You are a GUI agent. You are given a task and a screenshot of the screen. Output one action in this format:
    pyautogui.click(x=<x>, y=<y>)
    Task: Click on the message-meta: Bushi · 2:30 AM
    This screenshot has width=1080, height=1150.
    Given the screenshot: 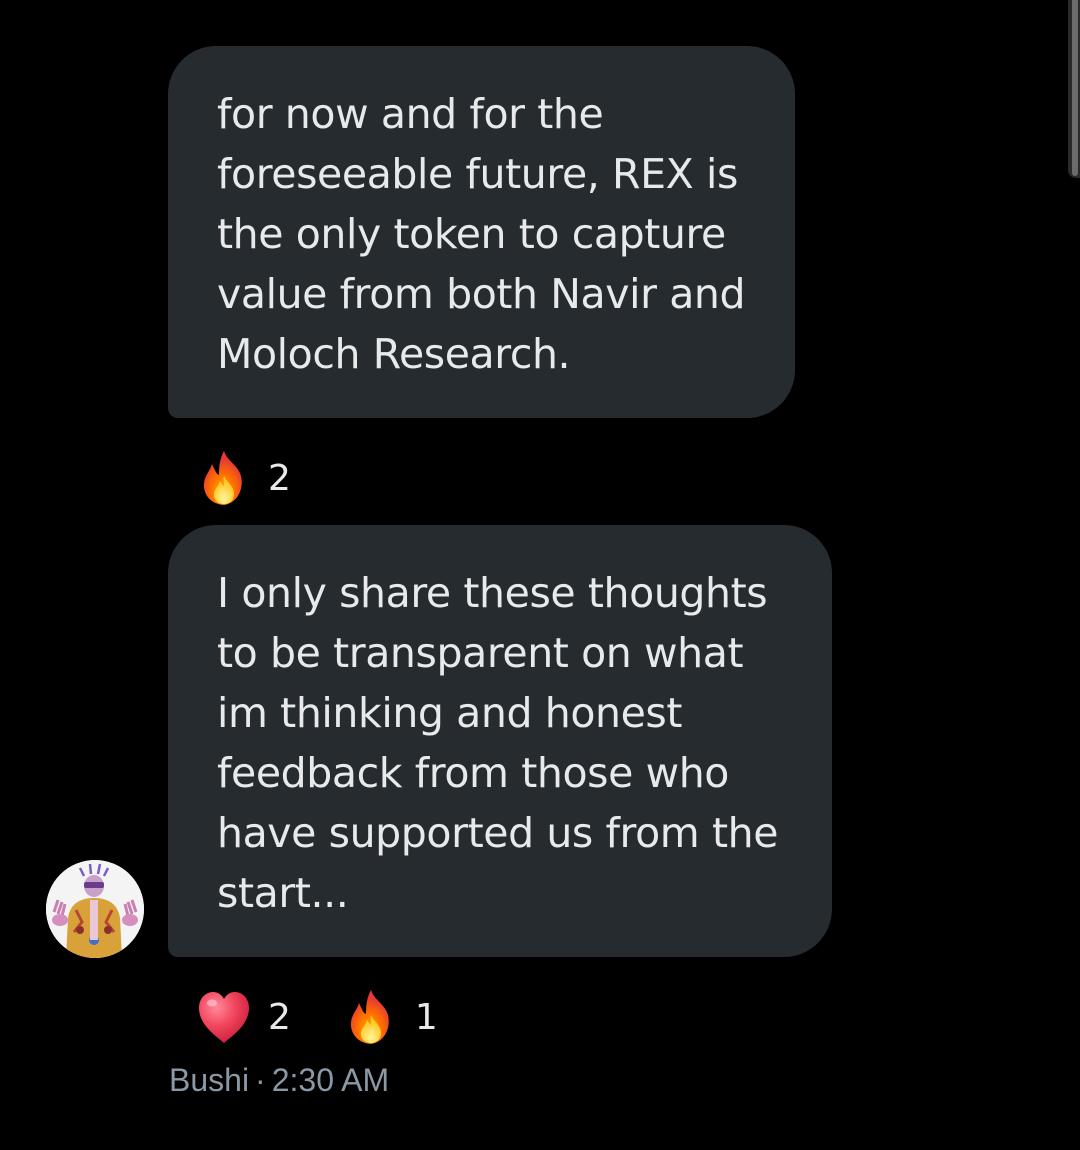 What is the action you would take?
    pyautogui.click(x=279, y=1080)
    